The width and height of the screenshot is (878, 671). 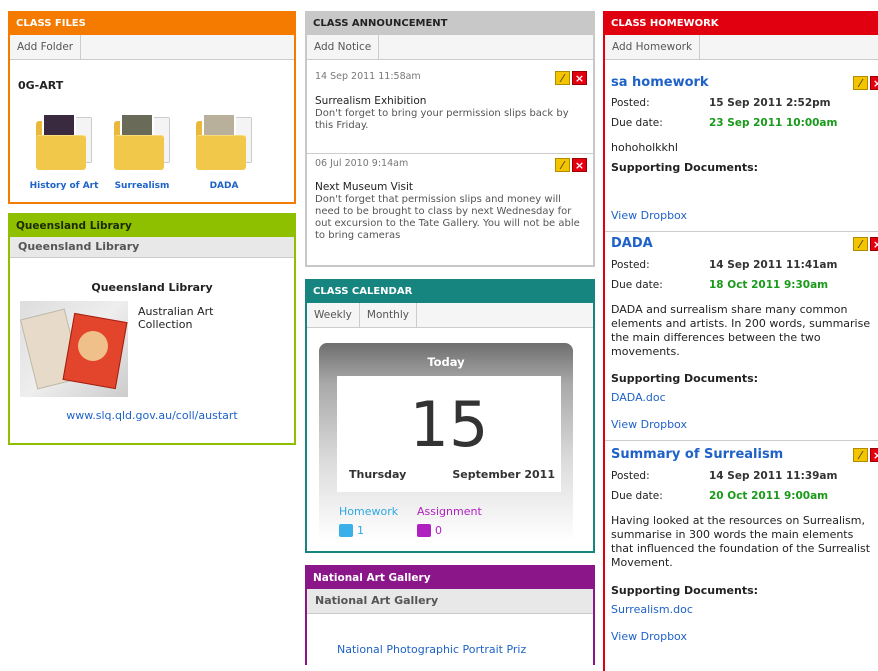 What do you see at coordinates (378, 474) in the screenshot?
I see `calendar-weekday: Thursday` at bounding box center [378, 474].